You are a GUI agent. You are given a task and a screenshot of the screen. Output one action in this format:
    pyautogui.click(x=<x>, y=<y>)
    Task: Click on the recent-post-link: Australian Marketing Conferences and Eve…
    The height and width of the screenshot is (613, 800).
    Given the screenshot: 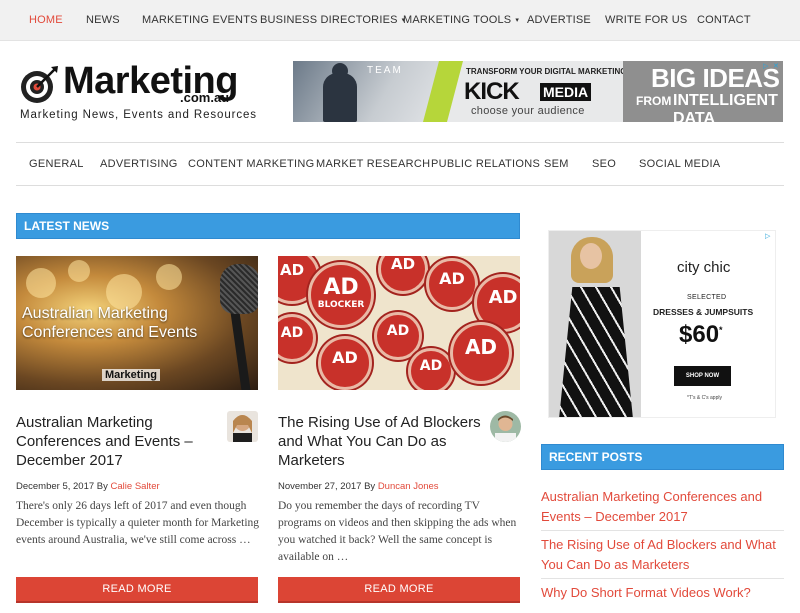 What is the action you would take?
    pyautogui.click(x=662, y=507)
    